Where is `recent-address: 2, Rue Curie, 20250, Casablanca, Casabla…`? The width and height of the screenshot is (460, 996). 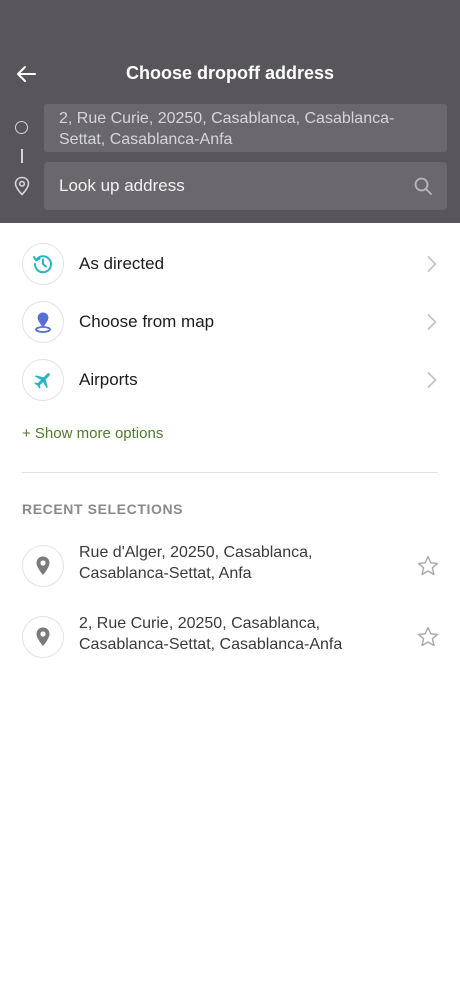
recent-address: 2, Rue Curie, 20250, Casablanca, Casabla… is located at coordinates (211, 634).